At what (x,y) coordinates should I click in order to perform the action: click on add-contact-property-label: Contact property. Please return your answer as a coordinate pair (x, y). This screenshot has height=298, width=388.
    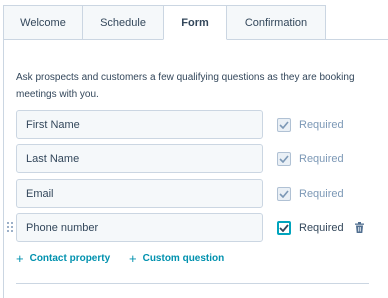
    Looking at the image, I should click on (70, 258).